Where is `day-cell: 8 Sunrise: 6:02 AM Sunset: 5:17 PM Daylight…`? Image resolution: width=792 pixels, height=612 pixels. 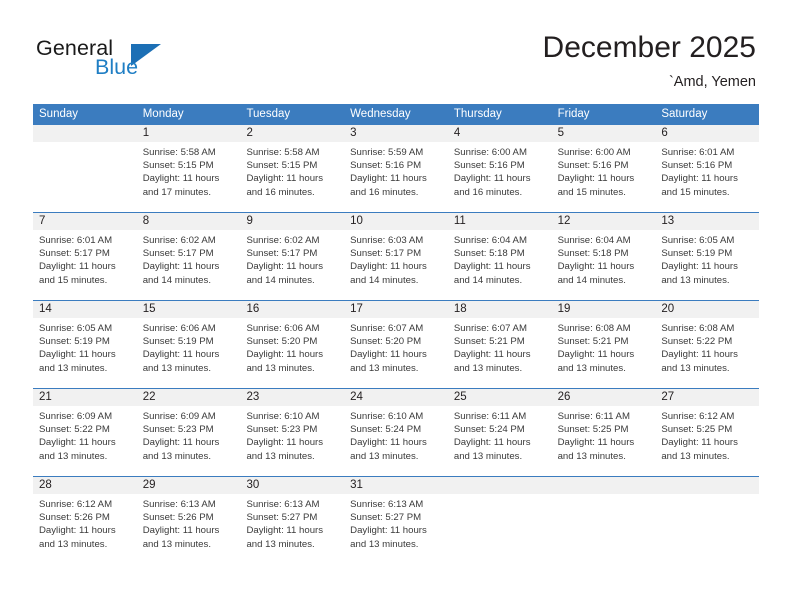 day-cell: 8 Sunrise: 6:02 AM Sunset: 5:17 PM Daylight… is located at coordinates (188, 256).